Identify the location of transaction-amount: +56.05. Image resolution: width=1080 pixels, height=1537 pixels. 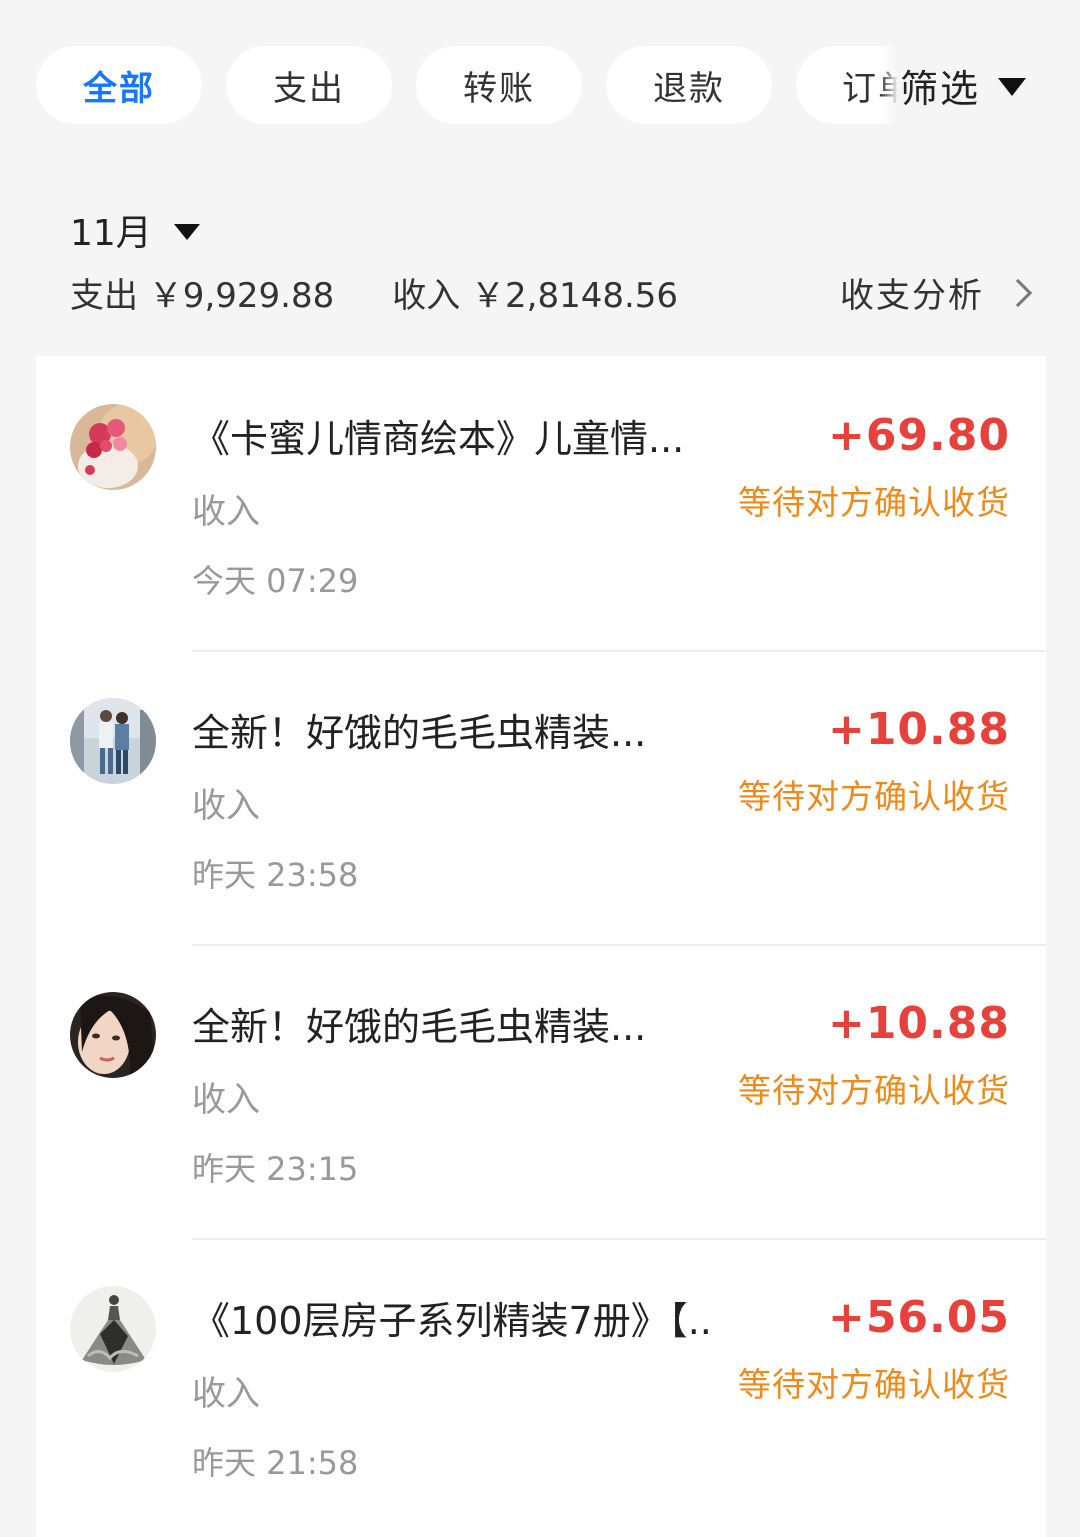
(918, 1317).